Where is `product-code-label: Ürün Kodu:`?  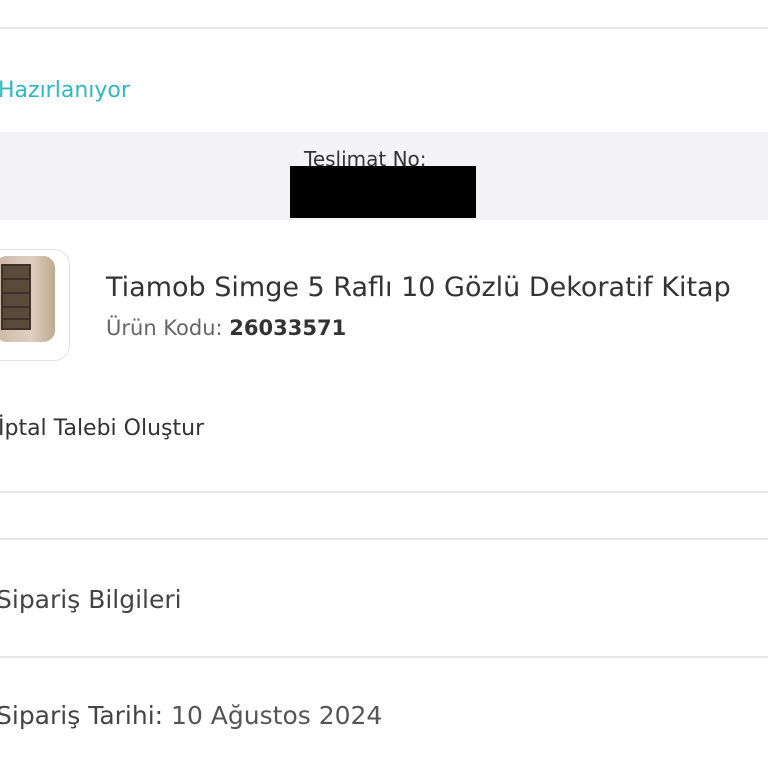
product-code-label: Ürün Kodu: is located at coordinates (164, 328).